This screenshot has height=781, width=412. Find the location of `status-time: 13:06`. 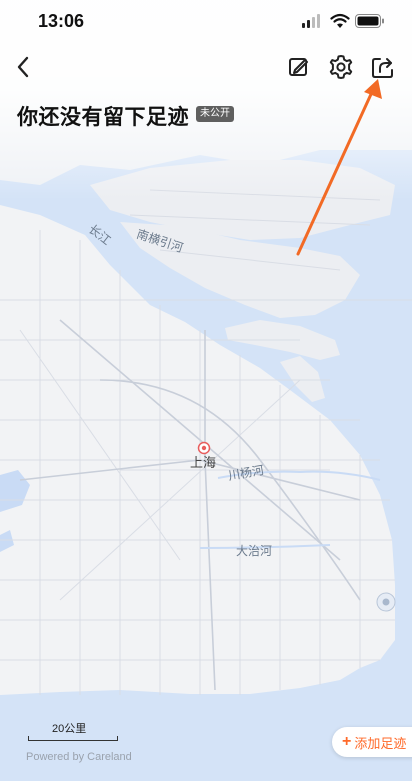

status-time: 13:06 is located at coordinates (61, 21).